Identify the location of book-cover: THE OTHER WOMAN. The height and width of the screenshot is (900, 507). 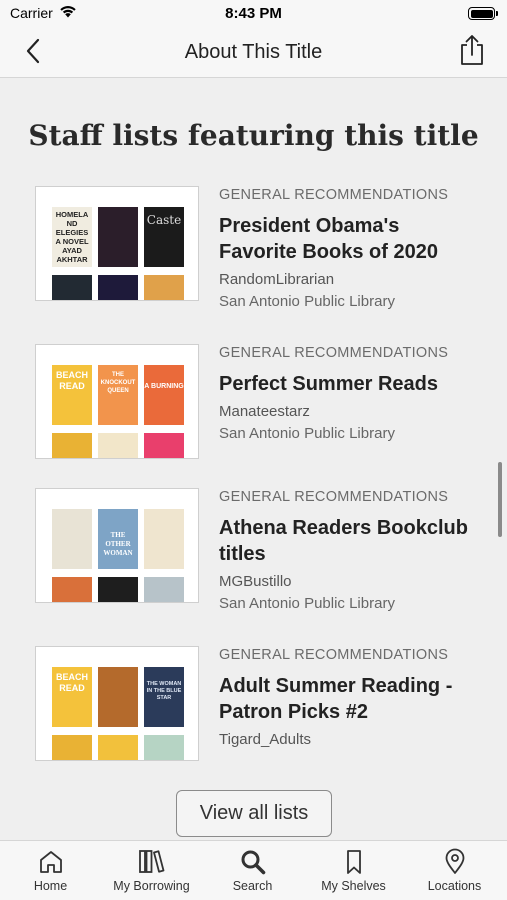
(118, 539).